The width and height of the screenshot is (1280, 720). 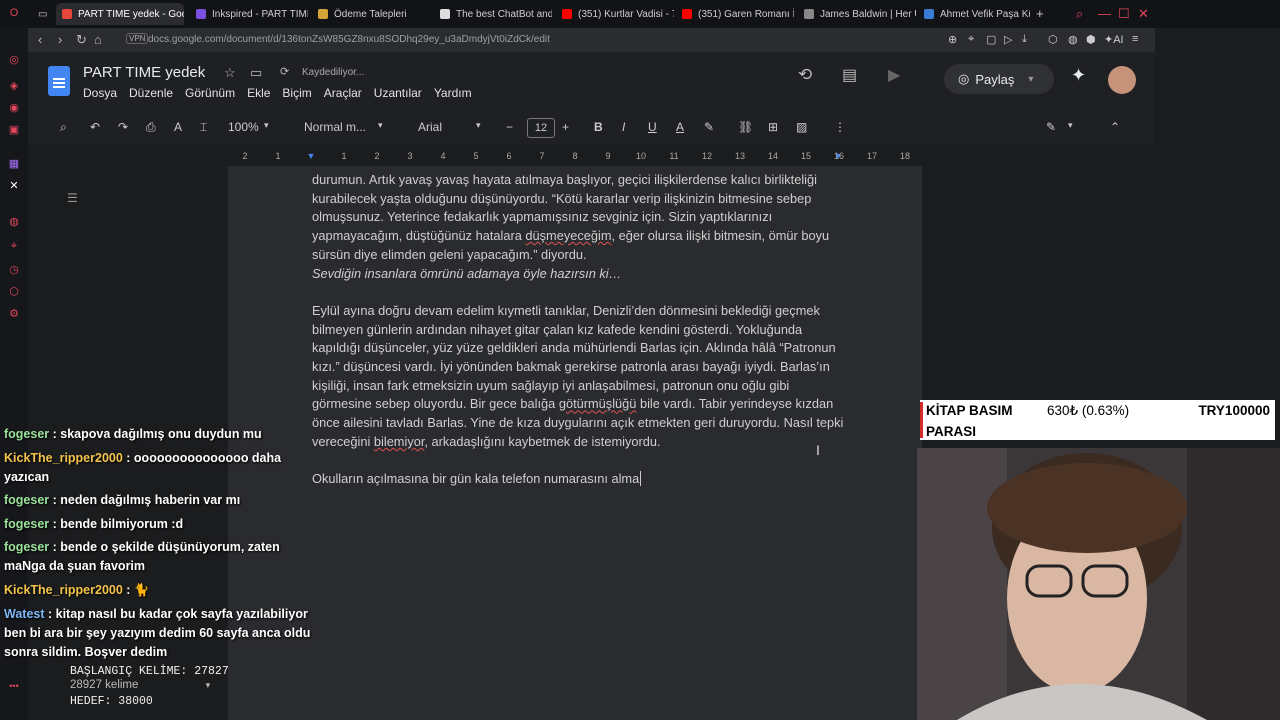 I want to click on undo-icon: ↶, so click(x=95, y=127).